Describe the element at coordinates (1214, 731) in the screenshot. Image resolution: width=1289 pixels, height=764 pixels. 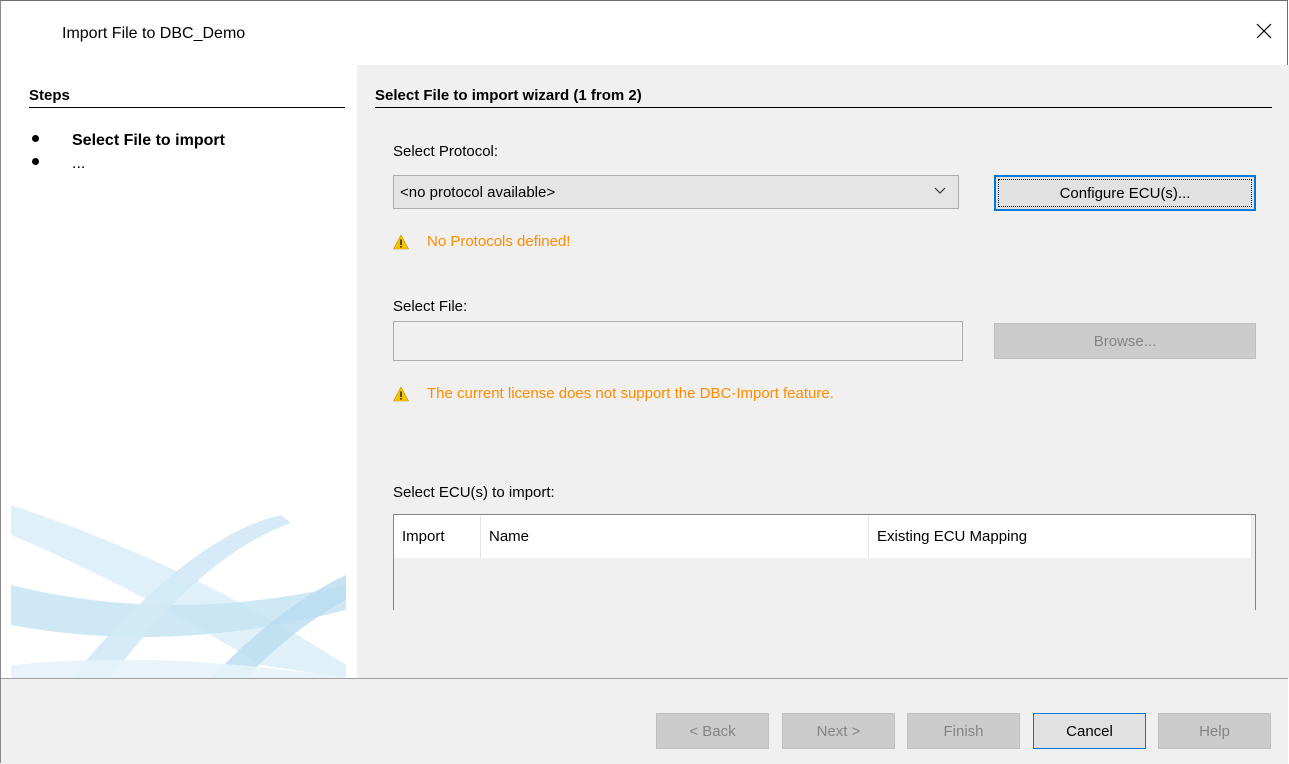
I see `help-button: Help` at that location.